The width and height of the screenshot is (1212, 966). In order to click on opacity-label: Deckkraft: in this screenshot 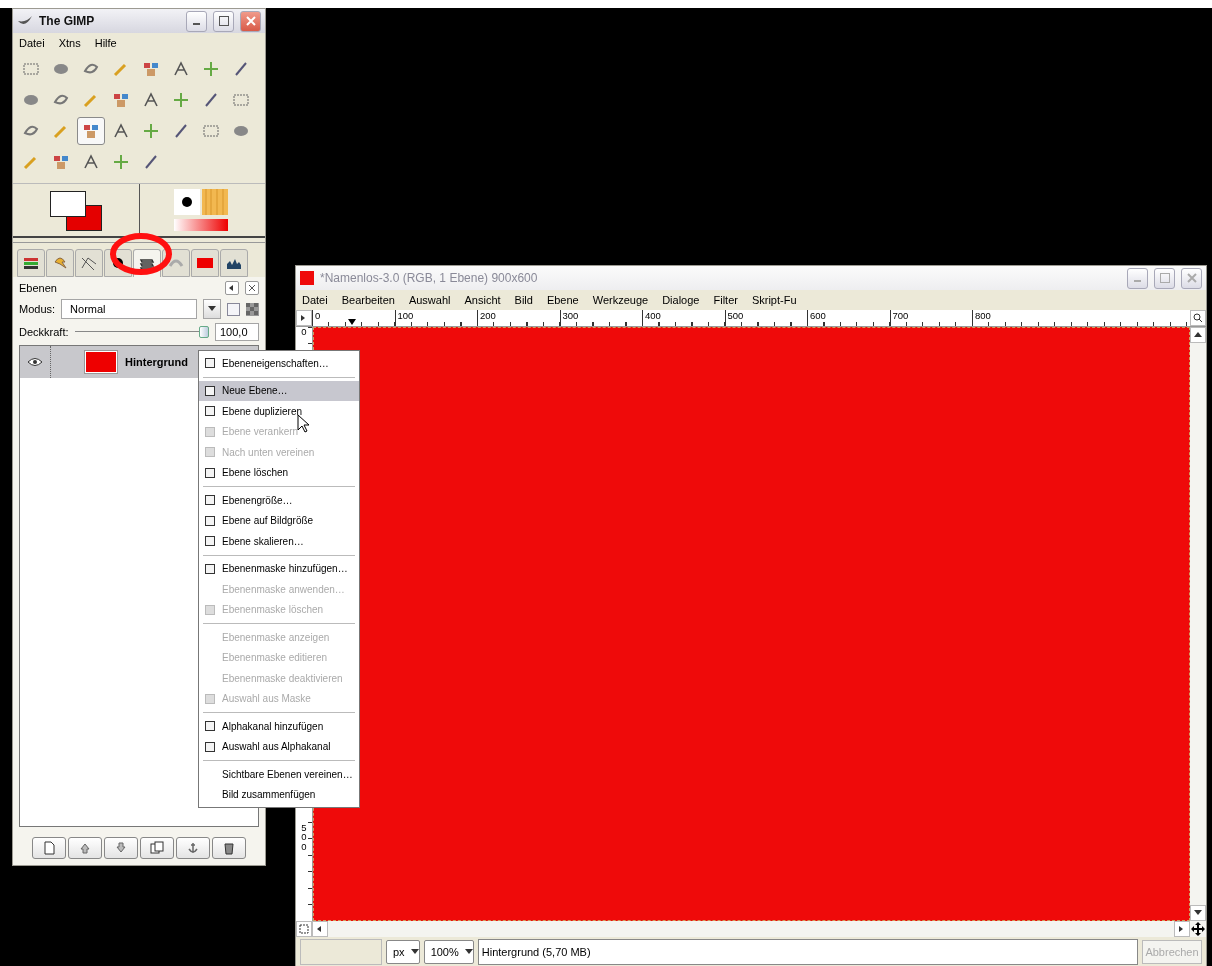, I will do `click(44, 332)`.